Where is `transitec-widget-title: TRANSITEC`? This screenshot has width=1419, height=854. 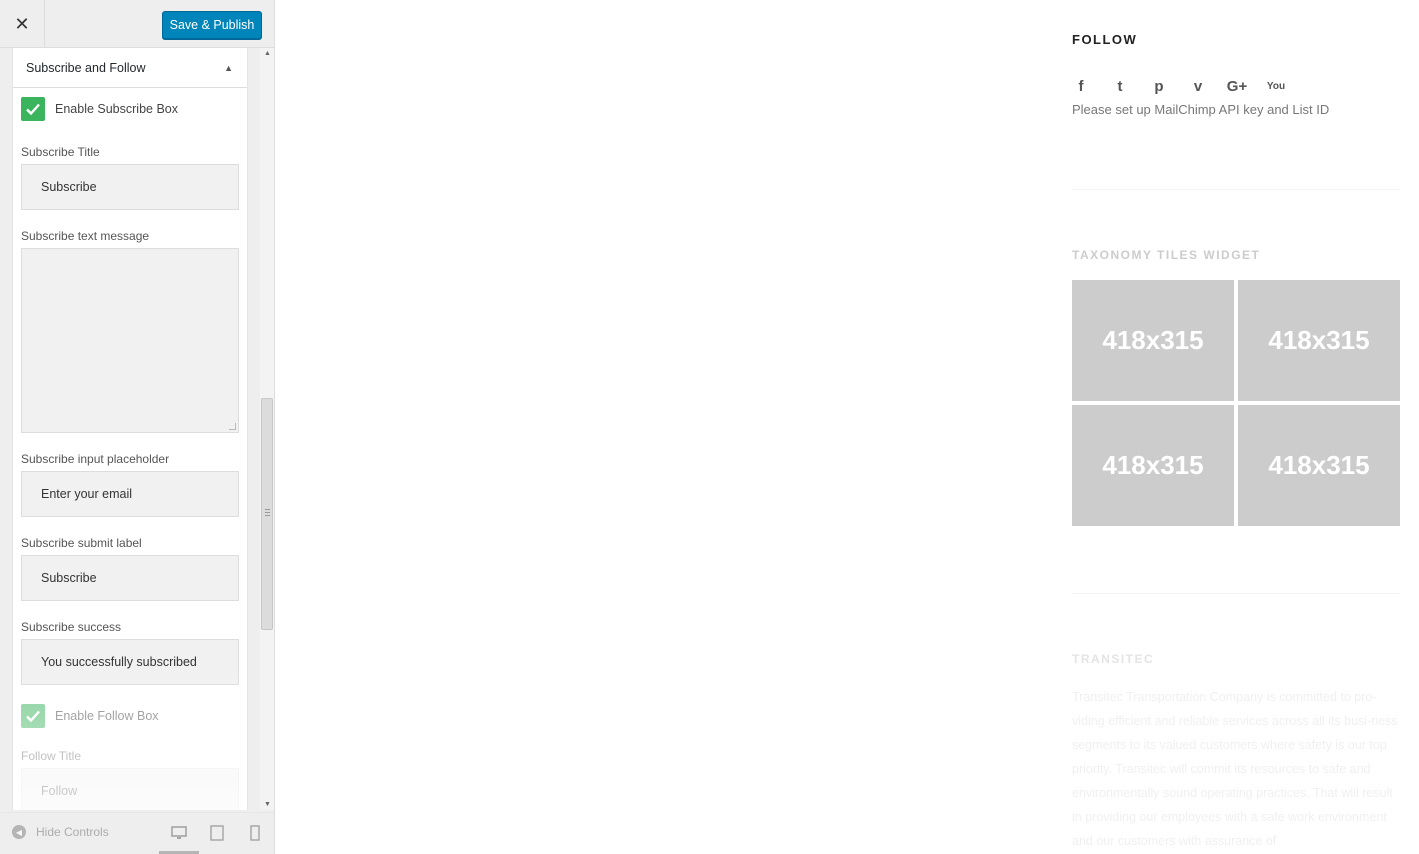 transitec-widget-title: TRANSITEC is located at coordinates (1113, 659).